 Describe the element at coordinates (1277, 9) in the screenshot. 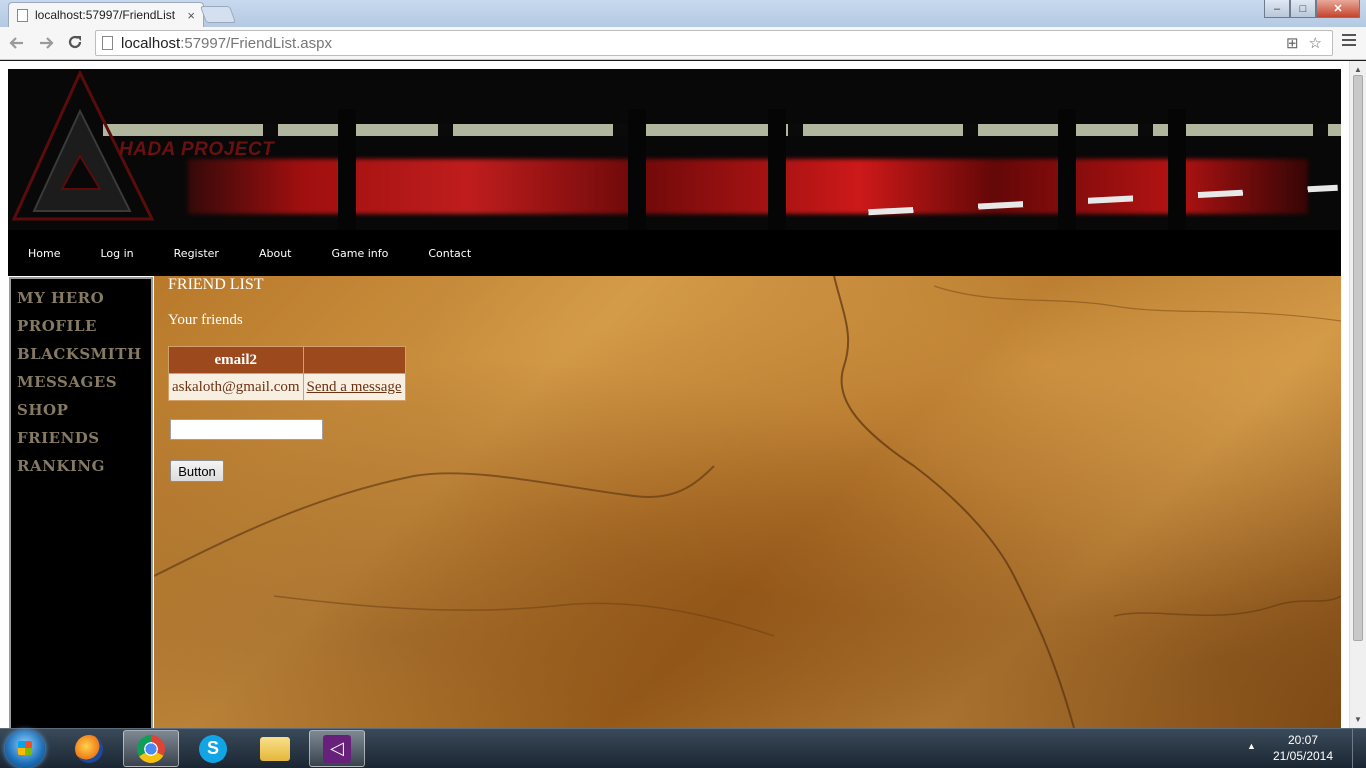

I see `minimize-button: –` at that location.